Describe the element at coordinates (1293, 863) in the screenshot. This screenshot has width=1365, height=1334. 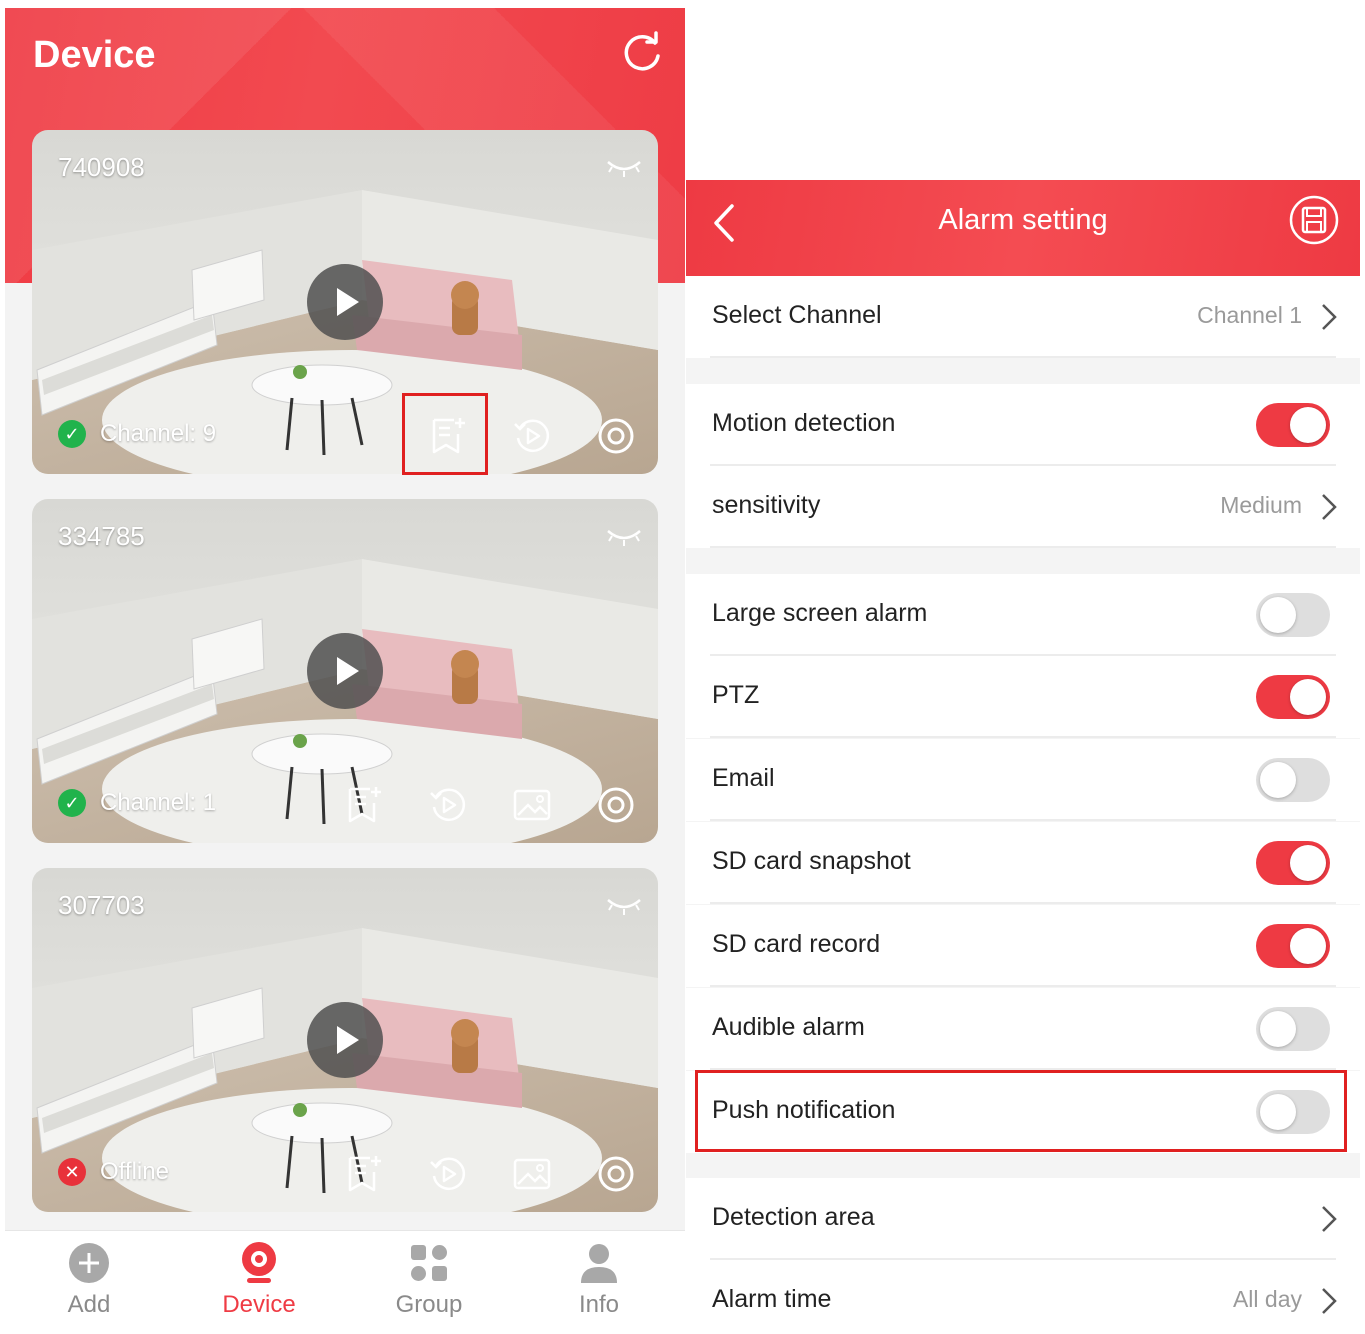
I see `sd-card-snapshot-toggle` at that location.